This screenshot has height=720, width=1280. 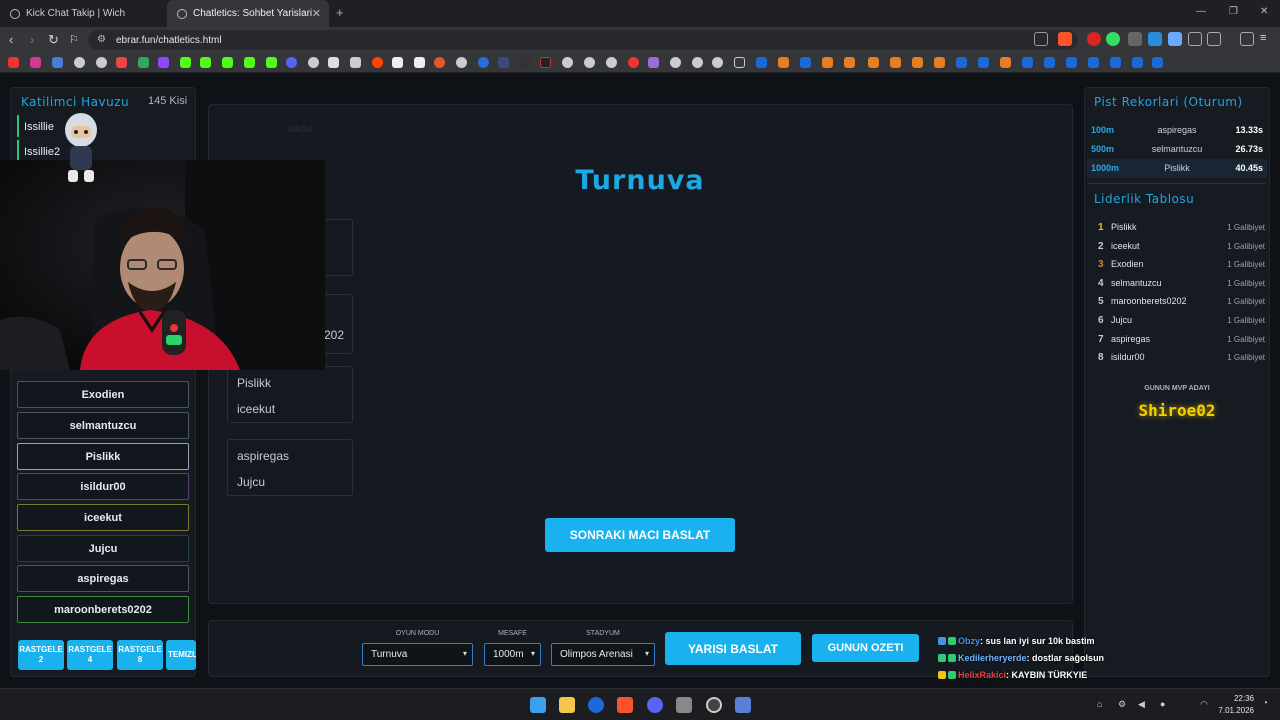 I want to click on instagram-bookmark-icon, so click(x=35, y=62).